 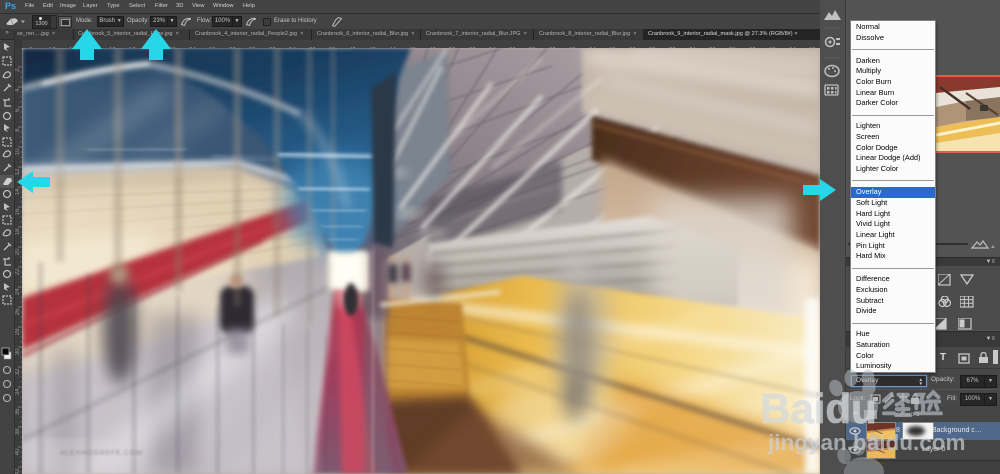 What do you see at coordinates (101, 453) in the screenshot?
I see `svg-text: ALEXHOGREFE.COM` at bounding box center [101, 453].